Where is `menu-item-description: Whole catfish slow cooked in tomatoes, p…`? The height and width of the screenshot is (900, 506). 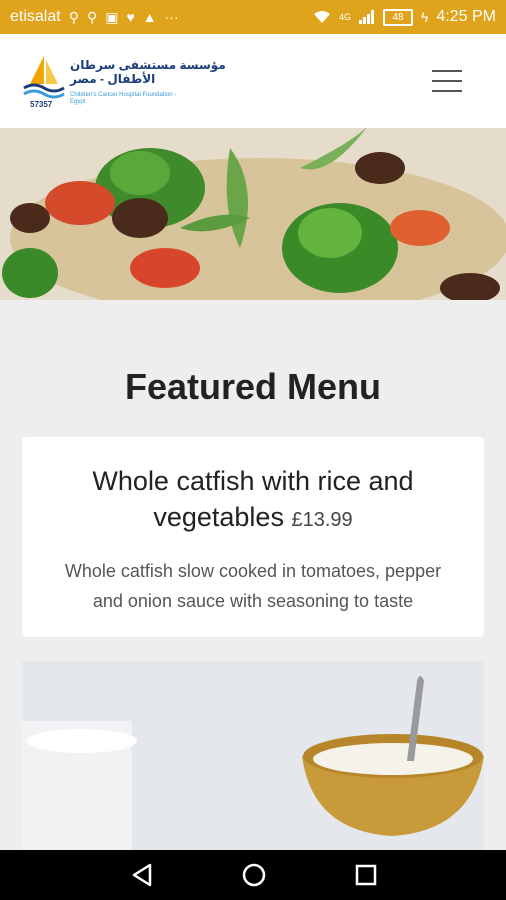 menu-item-description: Whole catfish slow cooked in tomatoes, p… is located at coordinates (253, 586).